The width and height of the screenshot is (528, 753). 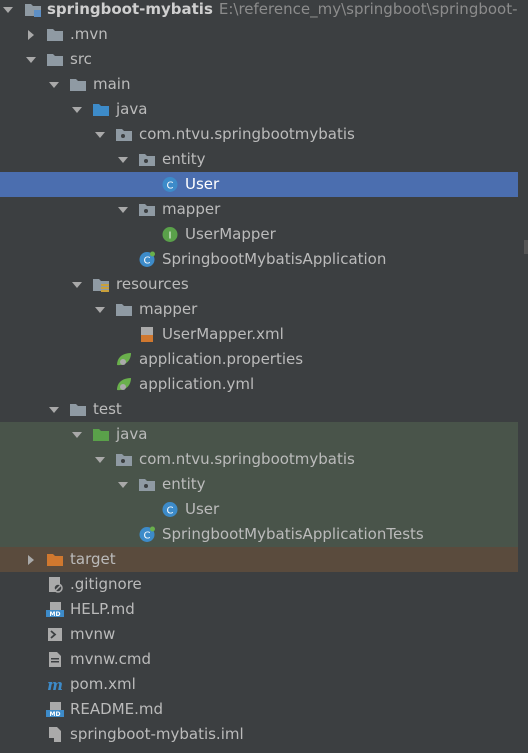 I want to click on tree-row-apptests: C SpringbootMybatisApplicationTests, so click(x=259, y=534).